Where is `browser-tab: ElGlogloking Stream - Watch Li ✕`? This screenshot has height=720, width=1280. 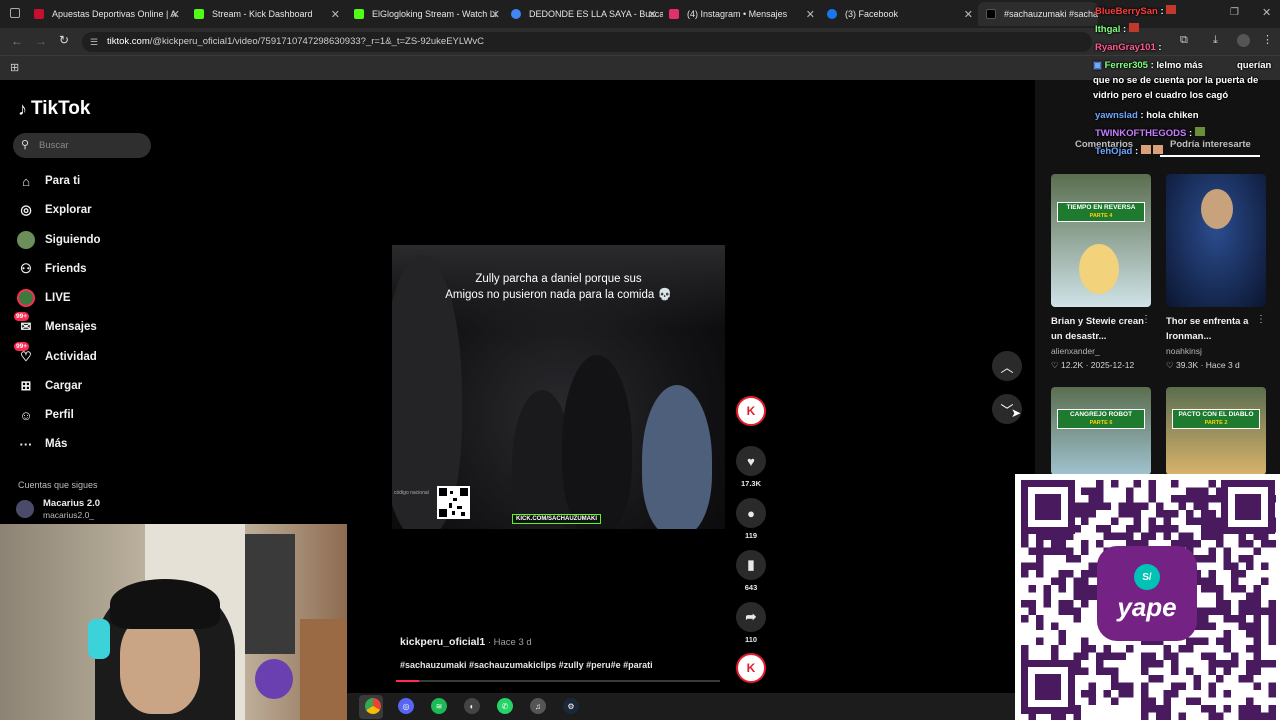
browser-tab: ElGlogloking Stream - Watch Li ✕ is located at coordinates (426, 14).